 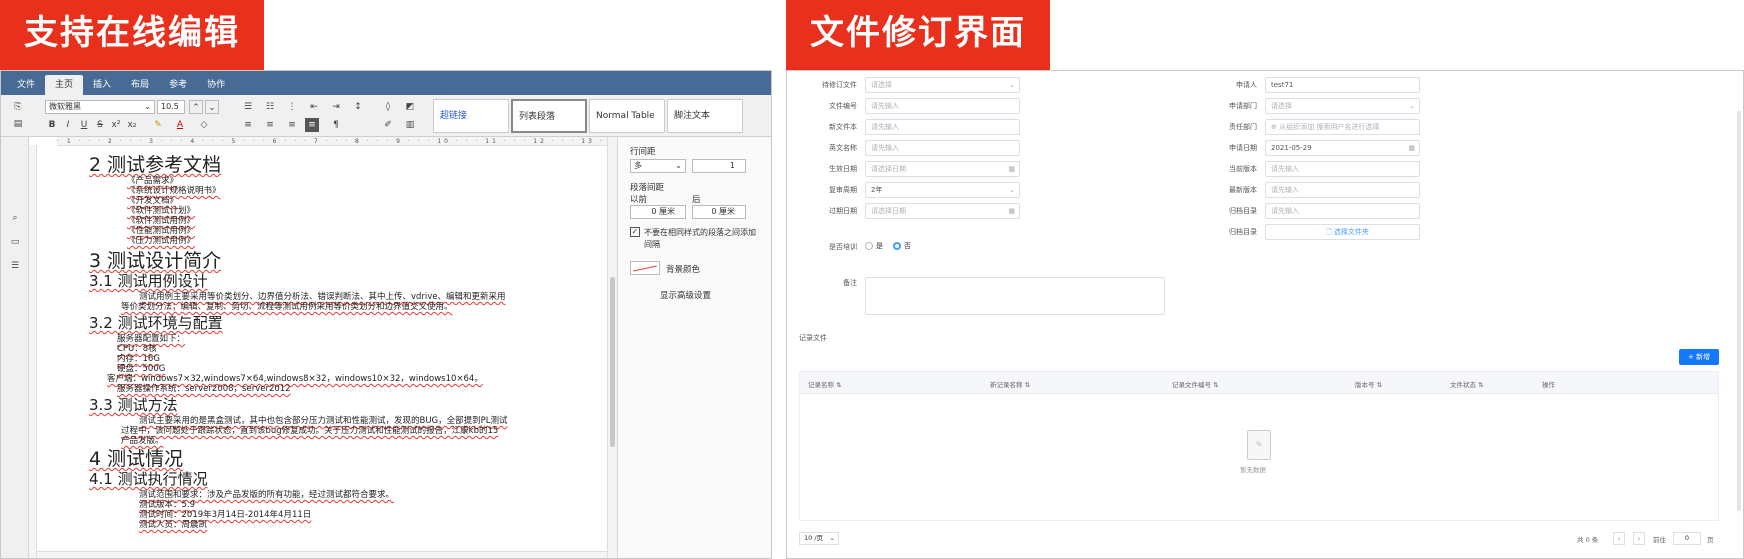 I want to click on menu-item-0: 文件, so click(x=26, y=85).